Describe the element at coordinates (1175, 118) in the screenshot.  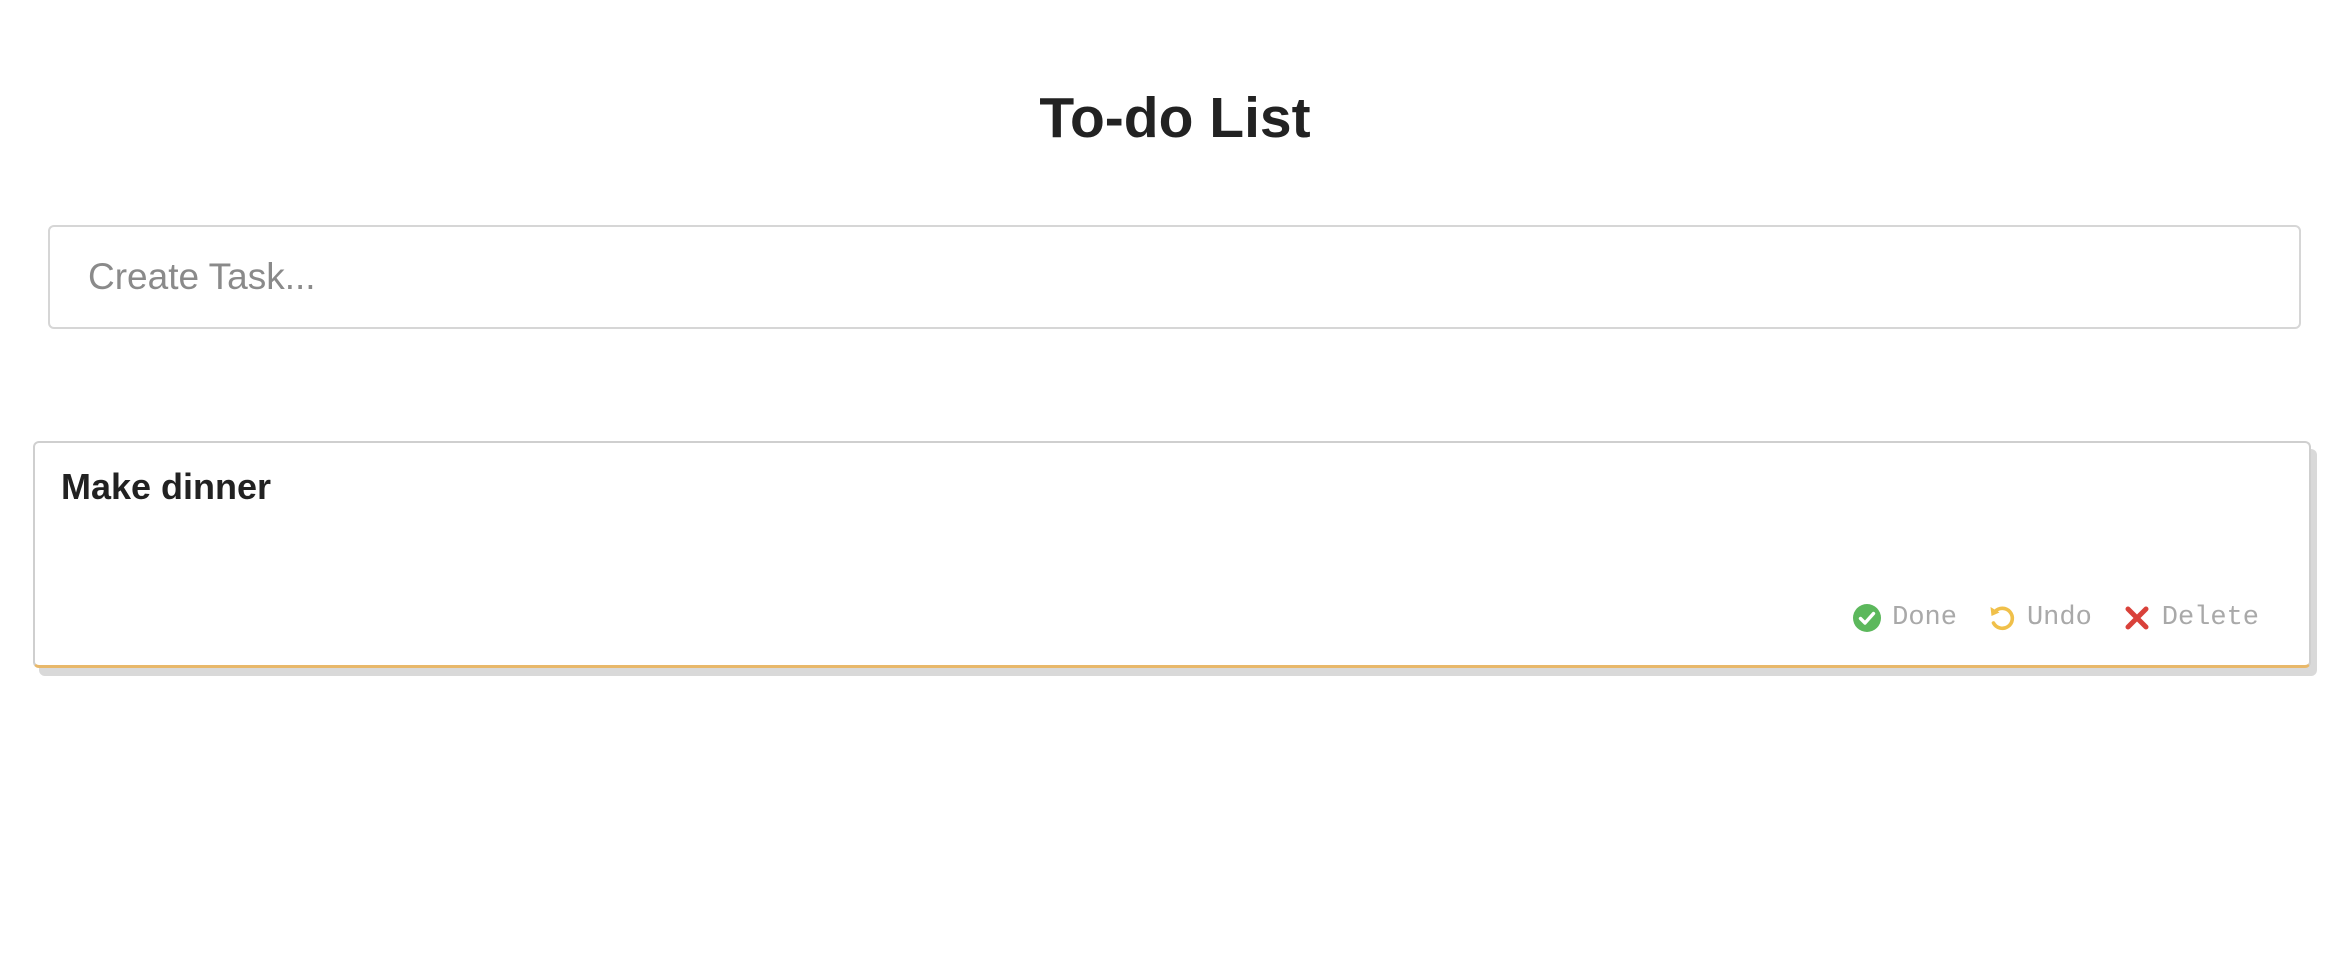
I see `page-title: To-do List` at that location.